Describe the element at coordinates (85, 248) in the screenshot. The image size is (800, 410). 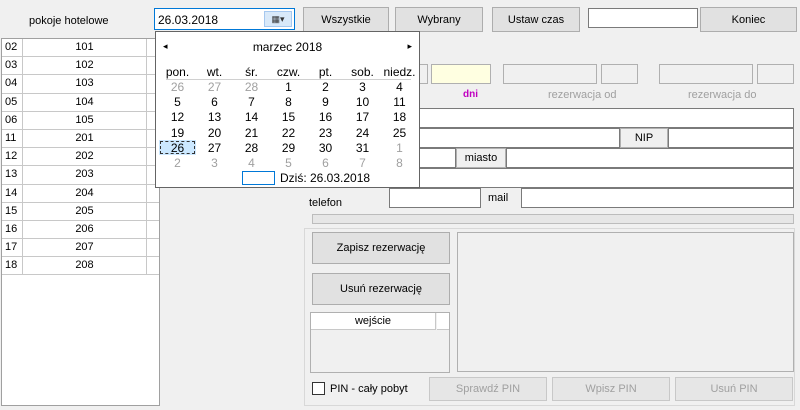
I see `room-cell: 207` at that location.